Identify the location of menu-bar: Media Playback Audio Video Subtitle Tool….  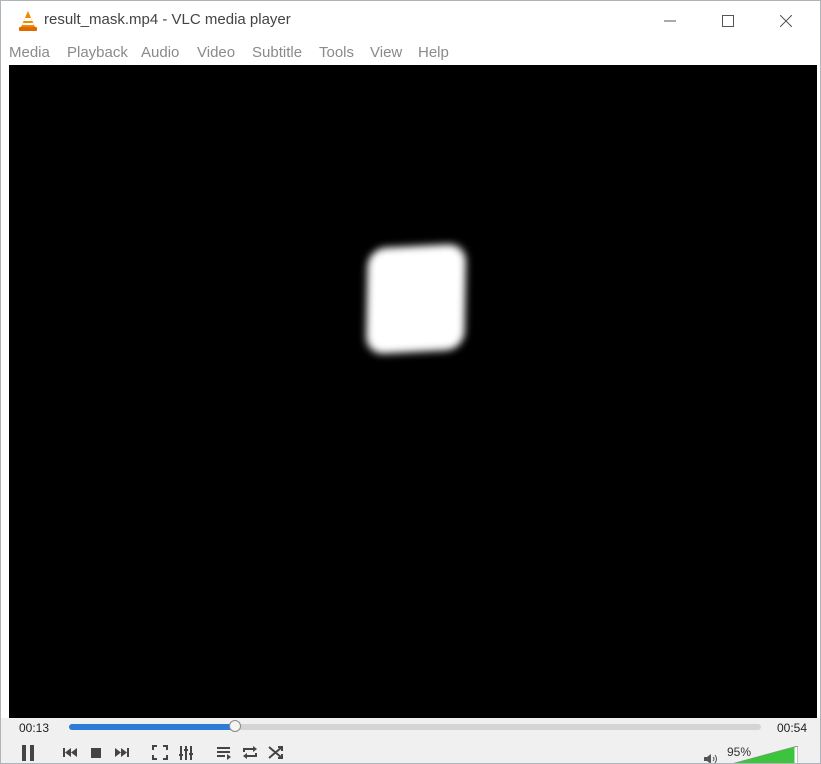
(410, 53).